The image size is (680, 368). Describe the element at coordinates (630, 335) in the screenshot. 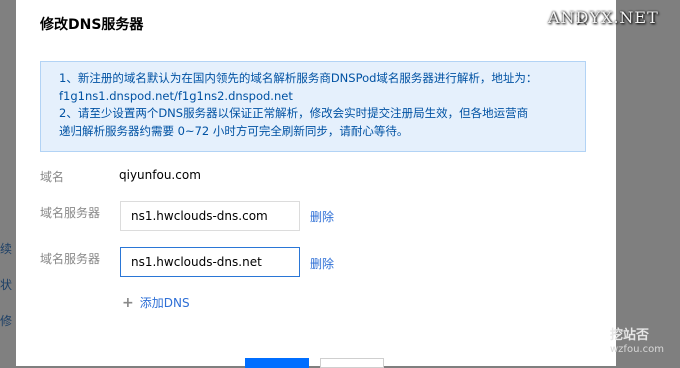

I see `wzfou-logo-watermark: 挖站否` at that location.